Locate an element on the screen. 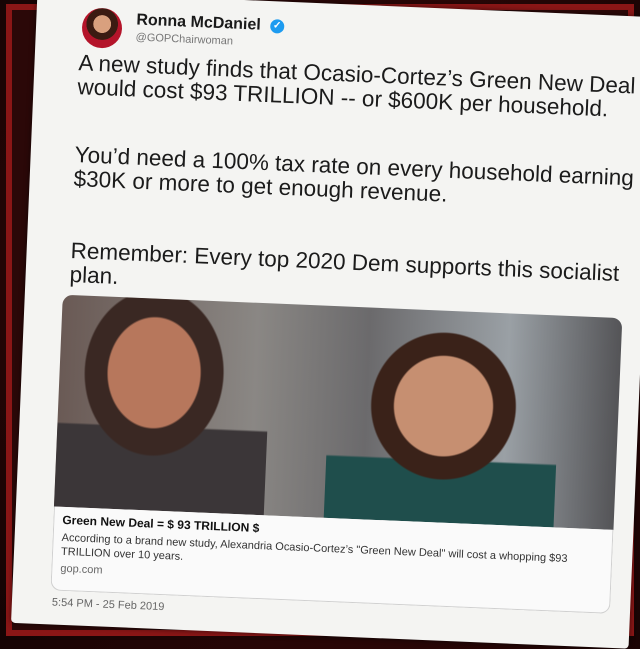 This screenshot has height=649, width=640. verified-icon: ✓ is located at coordinates (277, 26).